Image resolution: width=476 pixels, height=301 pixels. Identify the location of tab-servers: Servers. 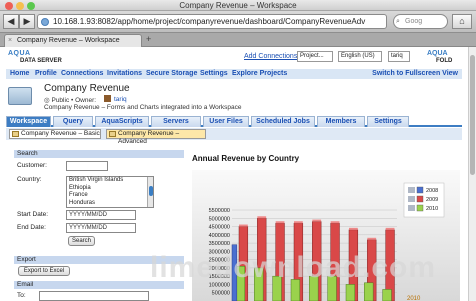
(176, 121).